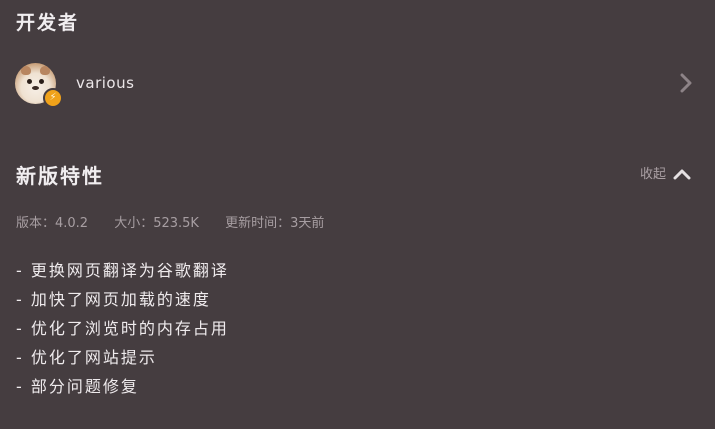 This screenshot has height=429, width=715. What do you see at coordinates (26, 70) in the screenshot?
I see `avatar-ear-left` at bounding box center [26, 70].